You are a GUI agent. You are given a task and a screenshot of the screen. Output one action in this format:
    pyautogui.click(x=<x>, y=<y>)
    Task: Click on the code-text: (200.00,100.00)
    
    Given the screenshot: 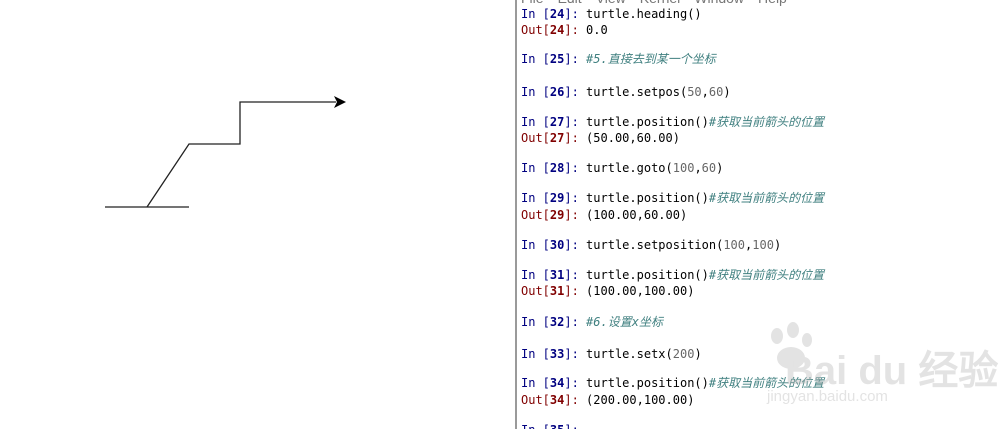 What is the action you would take?
    pyautogui.click(x=640, y=400)
    